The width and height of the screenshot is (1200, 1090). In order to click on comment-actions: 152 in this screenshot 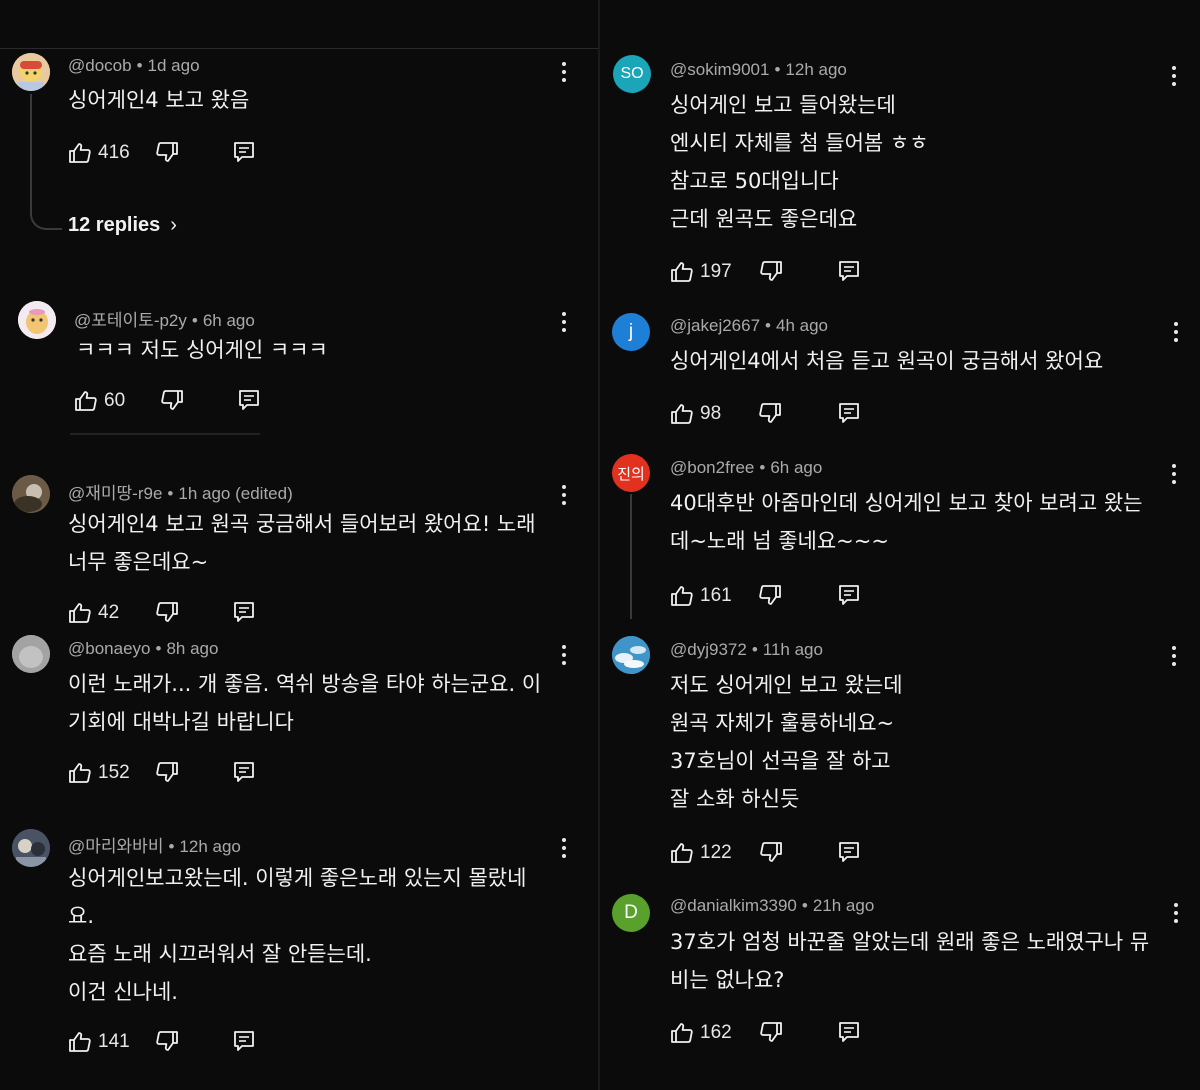, I will do `click(168, 773)`.